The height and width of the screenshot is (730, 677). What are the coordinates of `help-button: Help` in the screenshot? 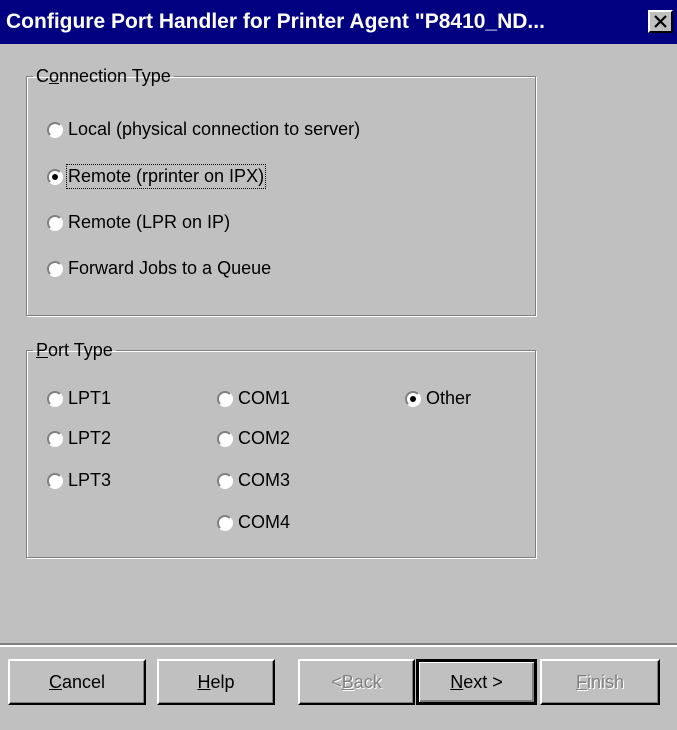 It's located at (216, 682).